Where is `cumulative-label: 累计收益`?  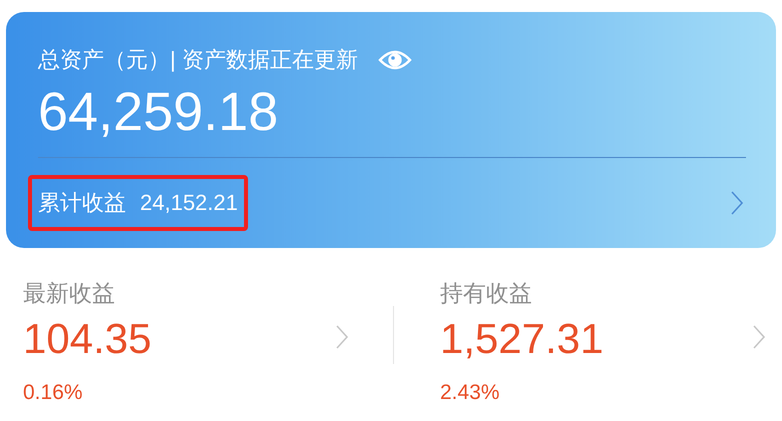
cumulative-label: 累计收益 is located at coordinates (82, 203).